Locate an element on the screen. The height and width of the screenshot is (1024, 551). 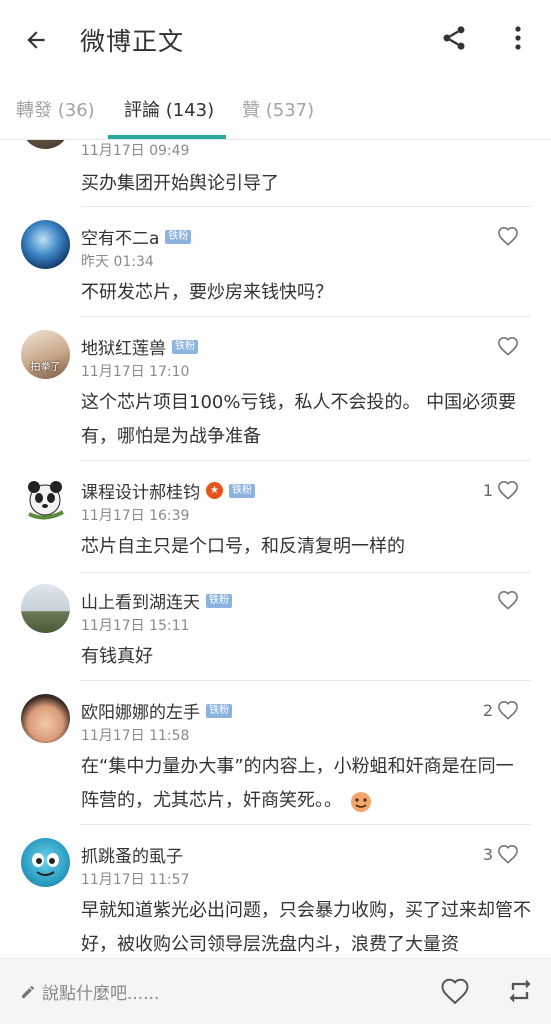
more-options-button is located at coordinates (518, 38).